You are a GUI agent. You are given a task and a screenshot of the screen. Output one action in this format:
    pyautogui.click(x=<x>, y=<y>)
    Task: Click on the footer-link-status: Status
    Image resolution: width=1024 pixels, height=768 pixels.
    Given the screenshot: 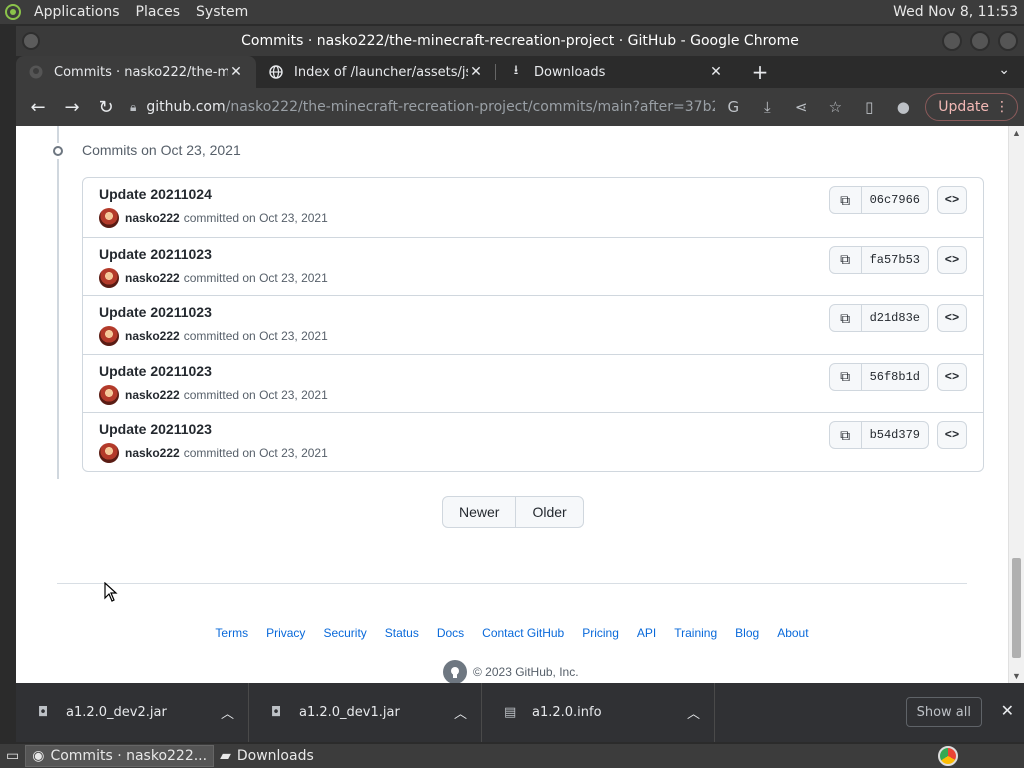 What is the action you would take?
    pyautogui.click(x=402, y=633)
    